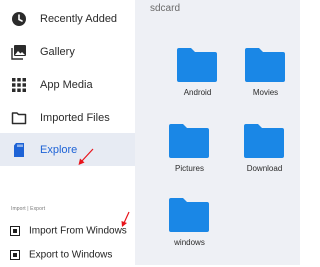 The height and width of the screenshot is (267, 320). Describe the element at coordinates (189, 168) in the screenshot. I see `folder-name: Pictures` at that location.